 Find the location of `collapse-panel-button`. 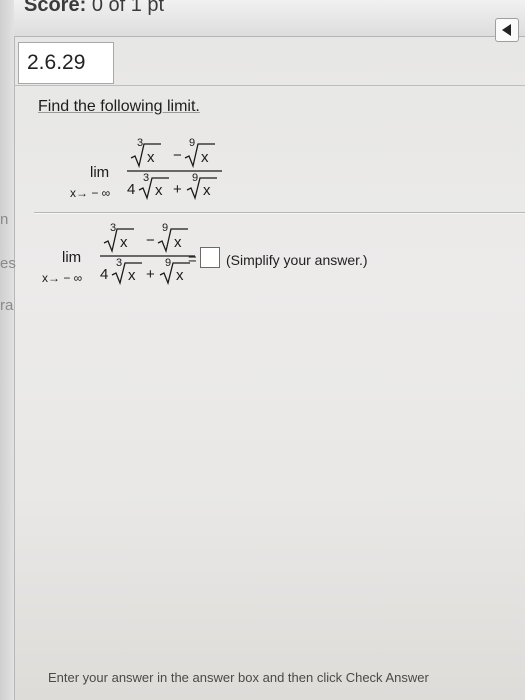

collapse-panel-button is located at coordinates (507, 30).